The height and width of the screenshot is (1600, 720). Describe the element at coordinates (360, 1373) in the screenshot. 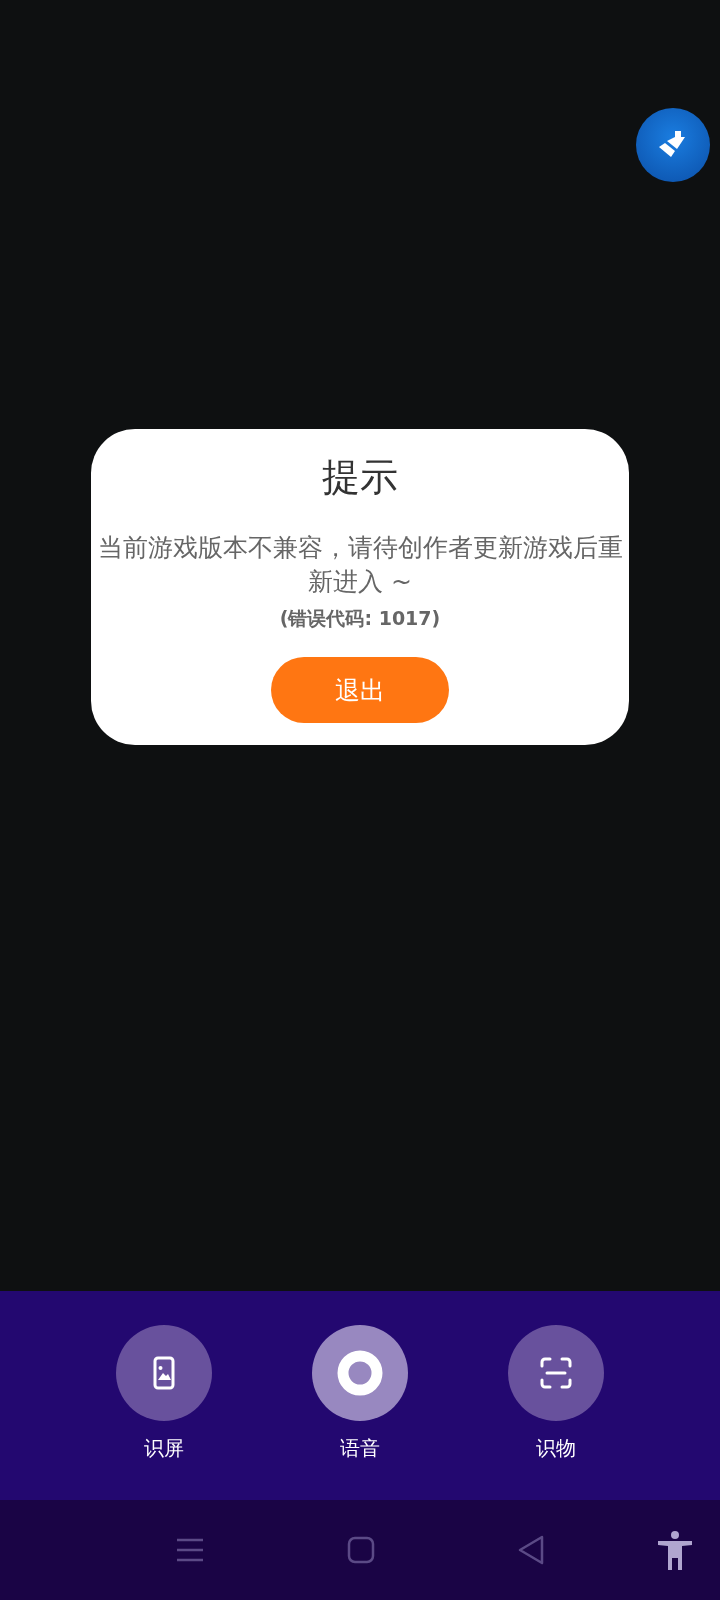

I see `record-icon` at that location.